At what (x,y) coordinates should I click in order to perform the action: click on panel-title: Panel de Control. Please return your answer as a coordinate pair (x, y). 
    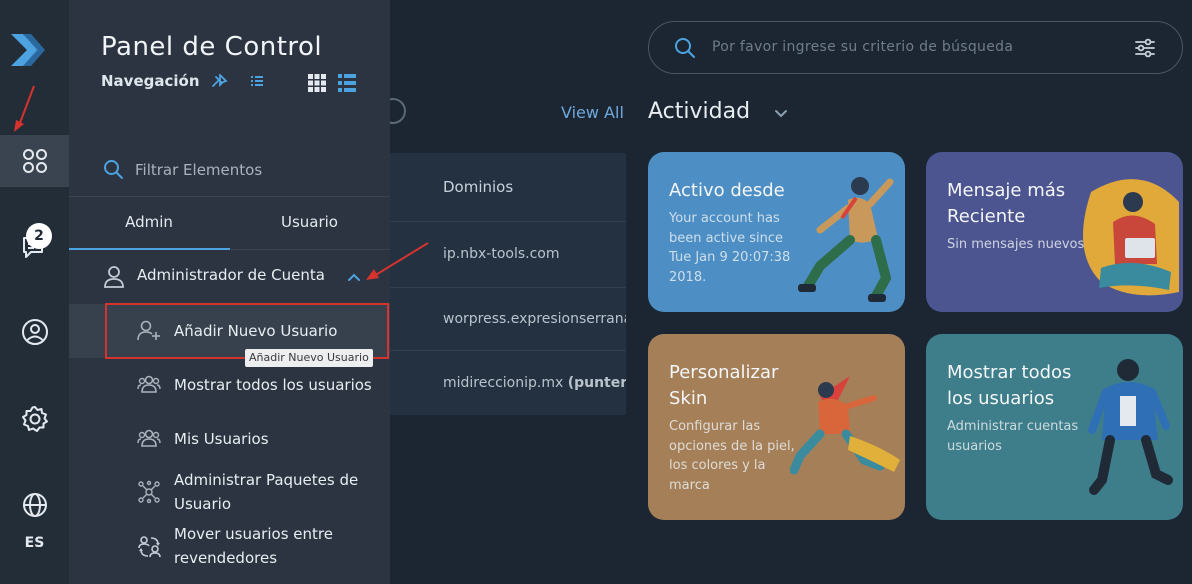
    Looking at the image, I should click on (212, 47).